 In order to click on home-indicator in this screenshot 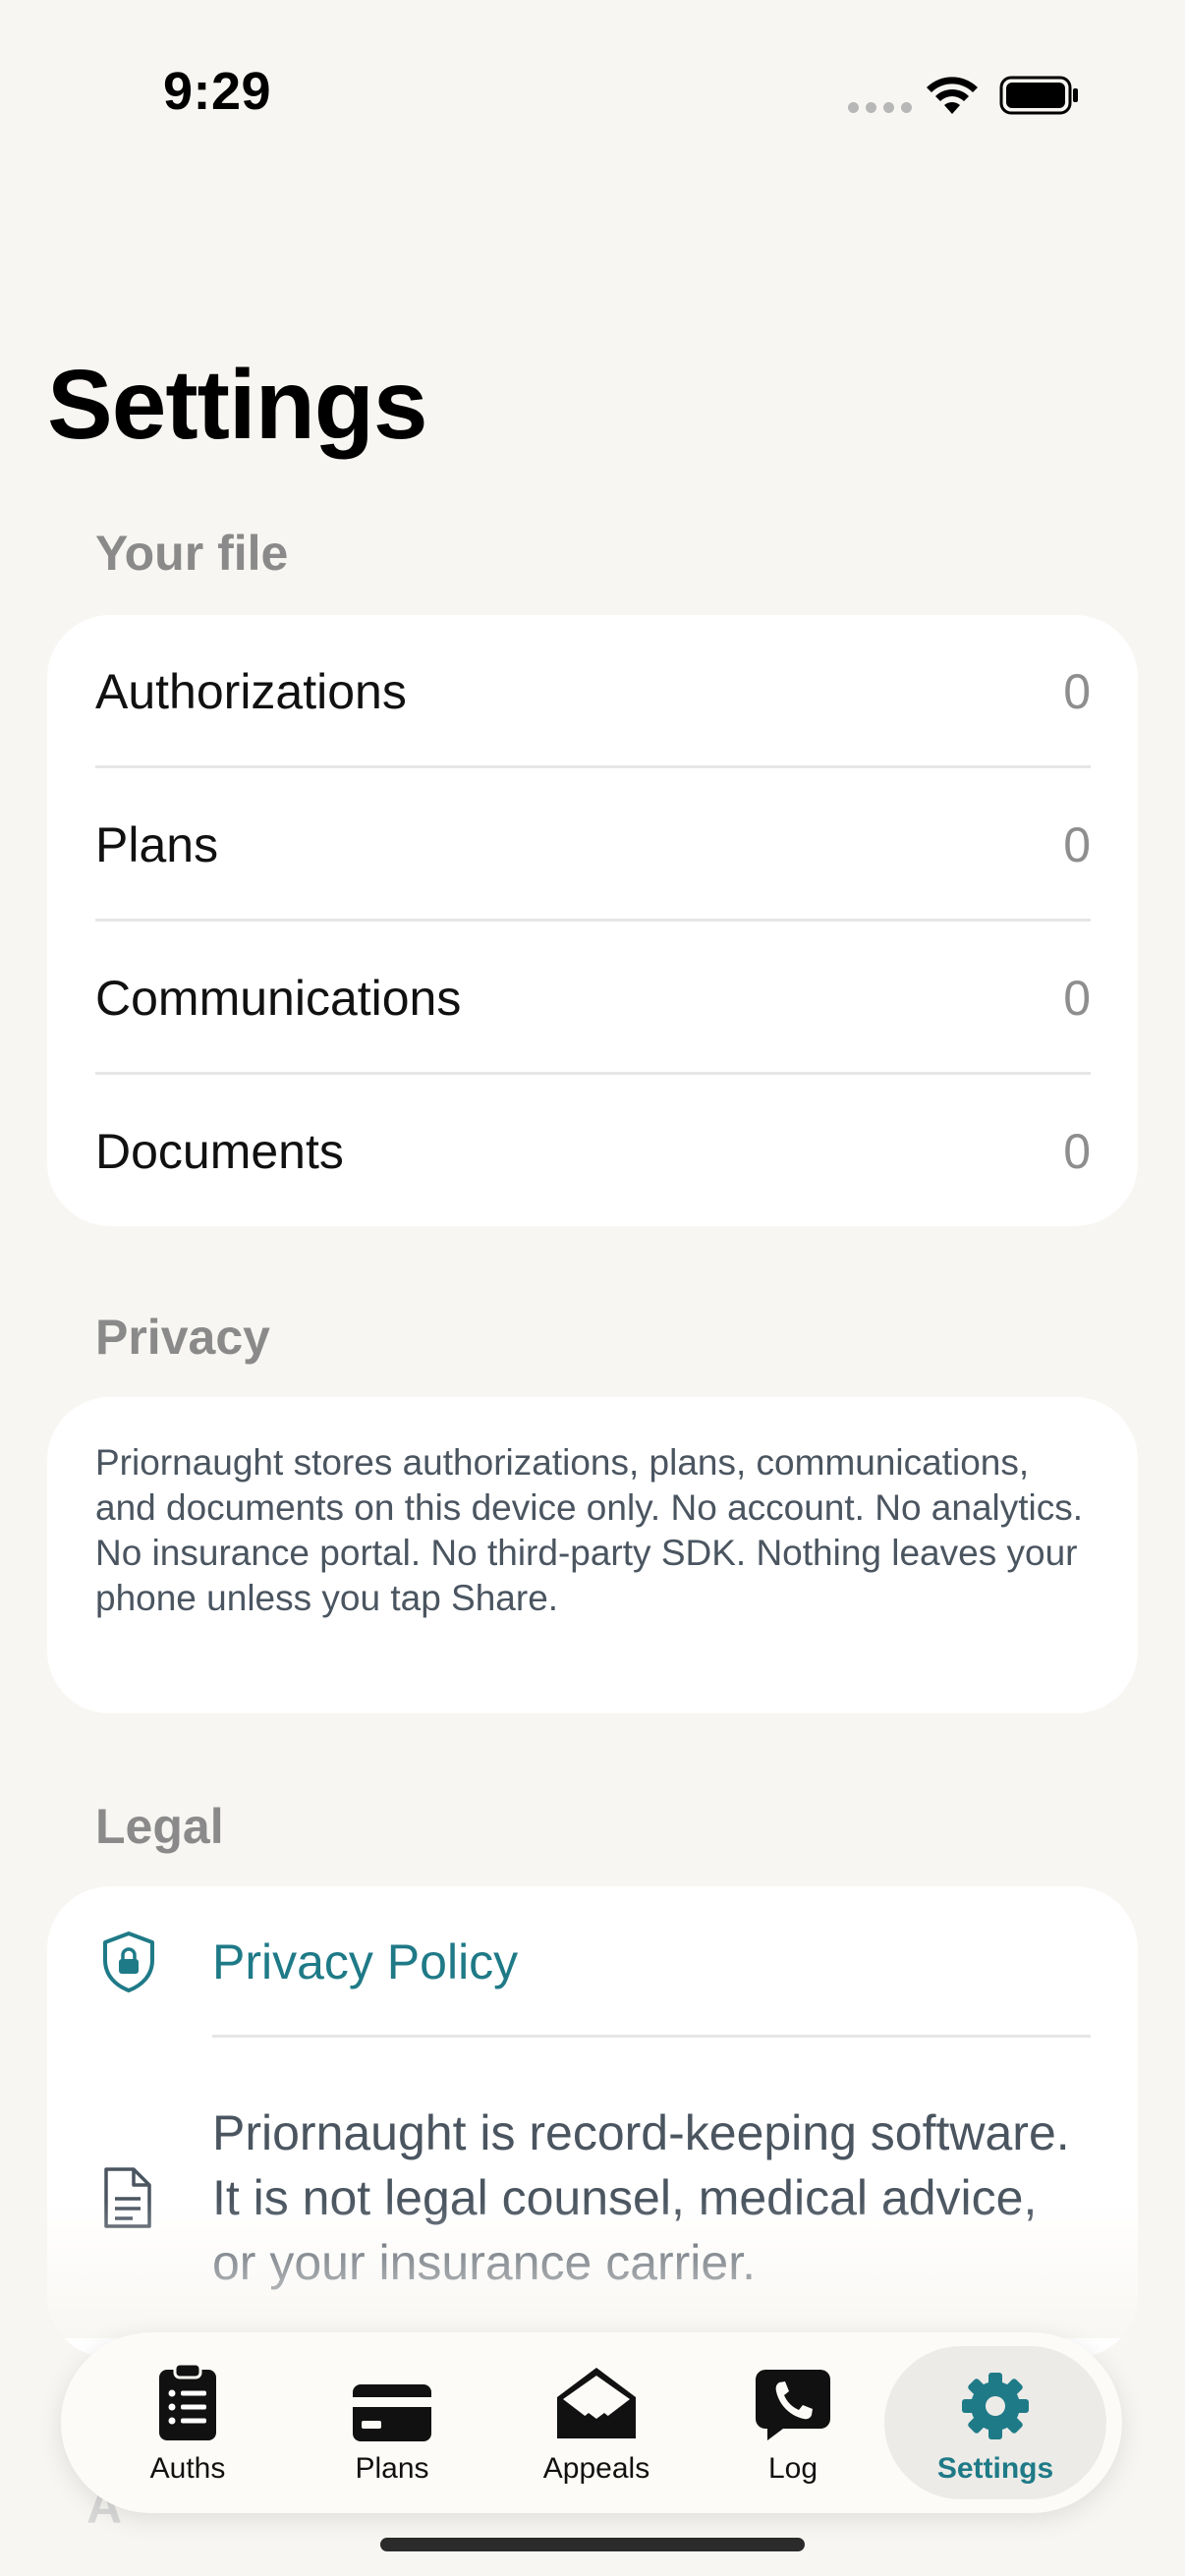, I will do `click(592, 2544)`.